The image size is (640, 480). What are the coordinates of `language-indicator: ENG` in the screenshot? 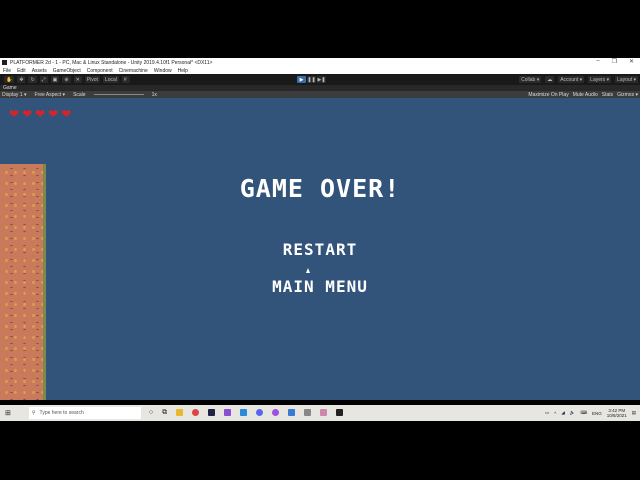 It's located at (597, 413).